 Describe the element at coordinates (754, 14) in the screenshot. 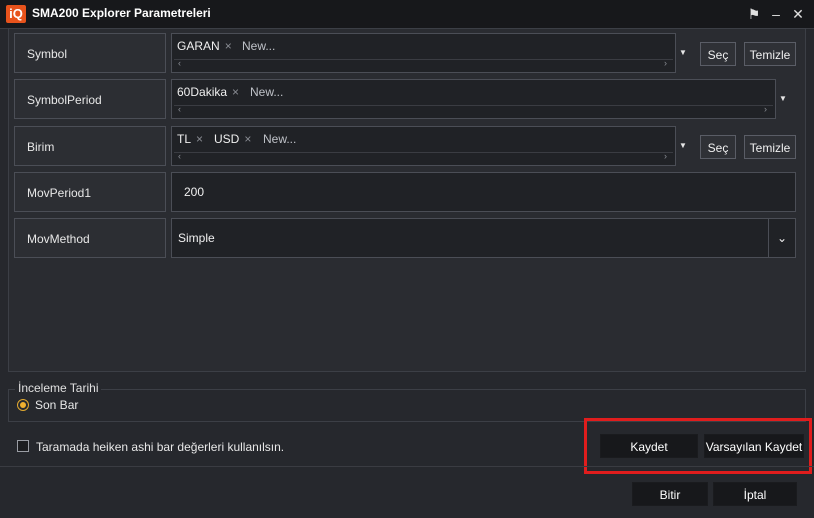

I see `pin-icon: ⚑` at that location.